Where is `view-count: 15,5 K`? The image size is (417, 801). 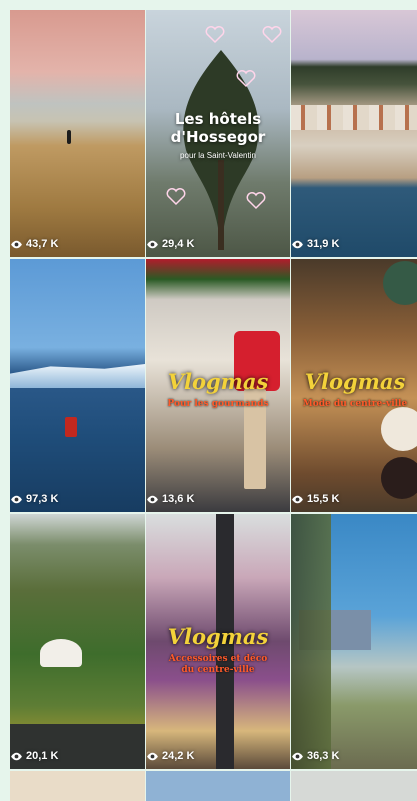 view-count: 15,5 K is located at coordinates (315, 499).